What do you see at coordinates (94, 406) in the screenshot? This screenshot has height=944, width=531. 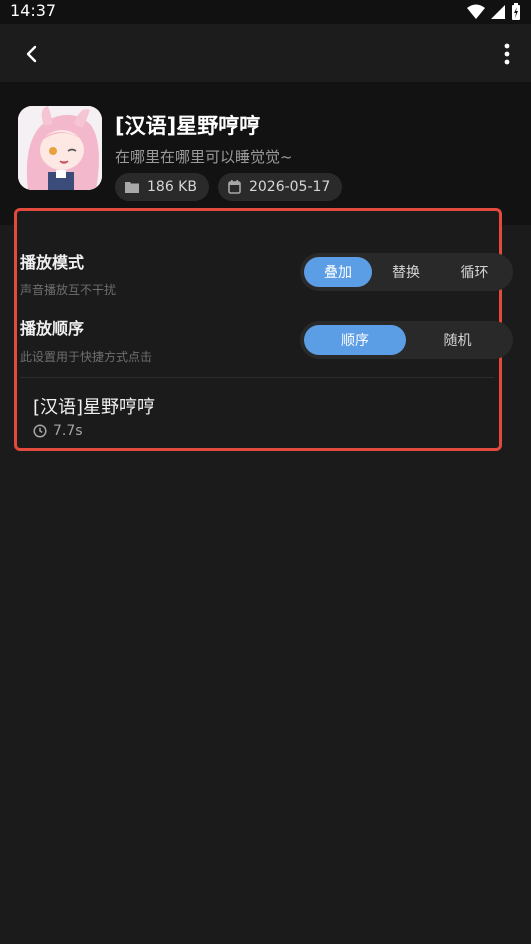 I see `sound-item-name: [汉语]星野哼哼` at bounding box center [94, 406].